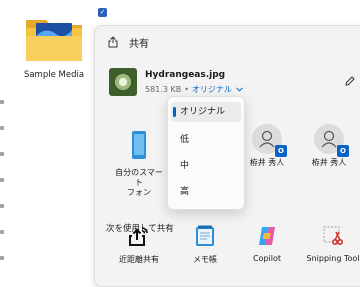 This screenshot has height=287, width=360. What do you see at coordinates (54, 75) in the screenshot?
I see `folder-label: Sample Media` at bounding box center [54, 75].